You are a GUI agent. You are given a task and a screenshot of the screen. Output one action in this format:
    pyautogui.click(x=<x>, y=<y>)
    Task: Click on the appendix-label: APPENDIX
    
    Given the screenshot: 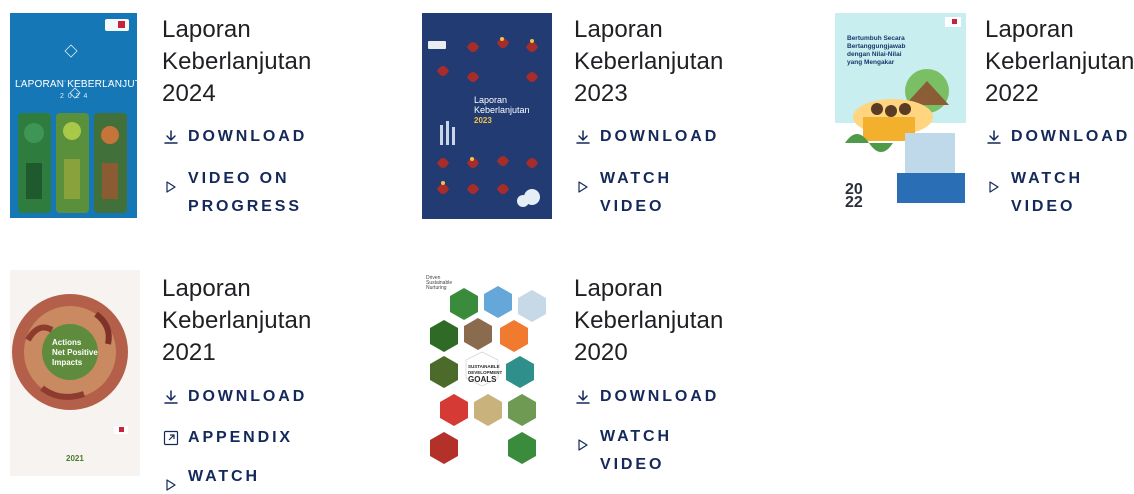 What is the action you would take?
    pyautogui.click(x=240, y=437)
    